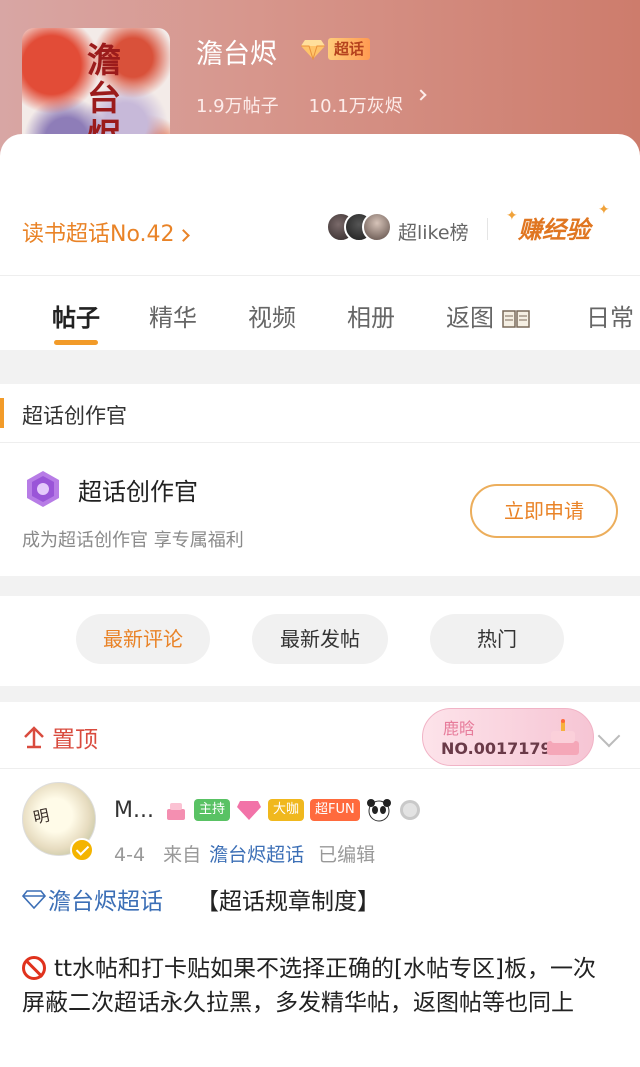  What do you see at coordinates (34, 737) in the screenshot?
I see `pin-up-icon` at bounding box center [34, 737].